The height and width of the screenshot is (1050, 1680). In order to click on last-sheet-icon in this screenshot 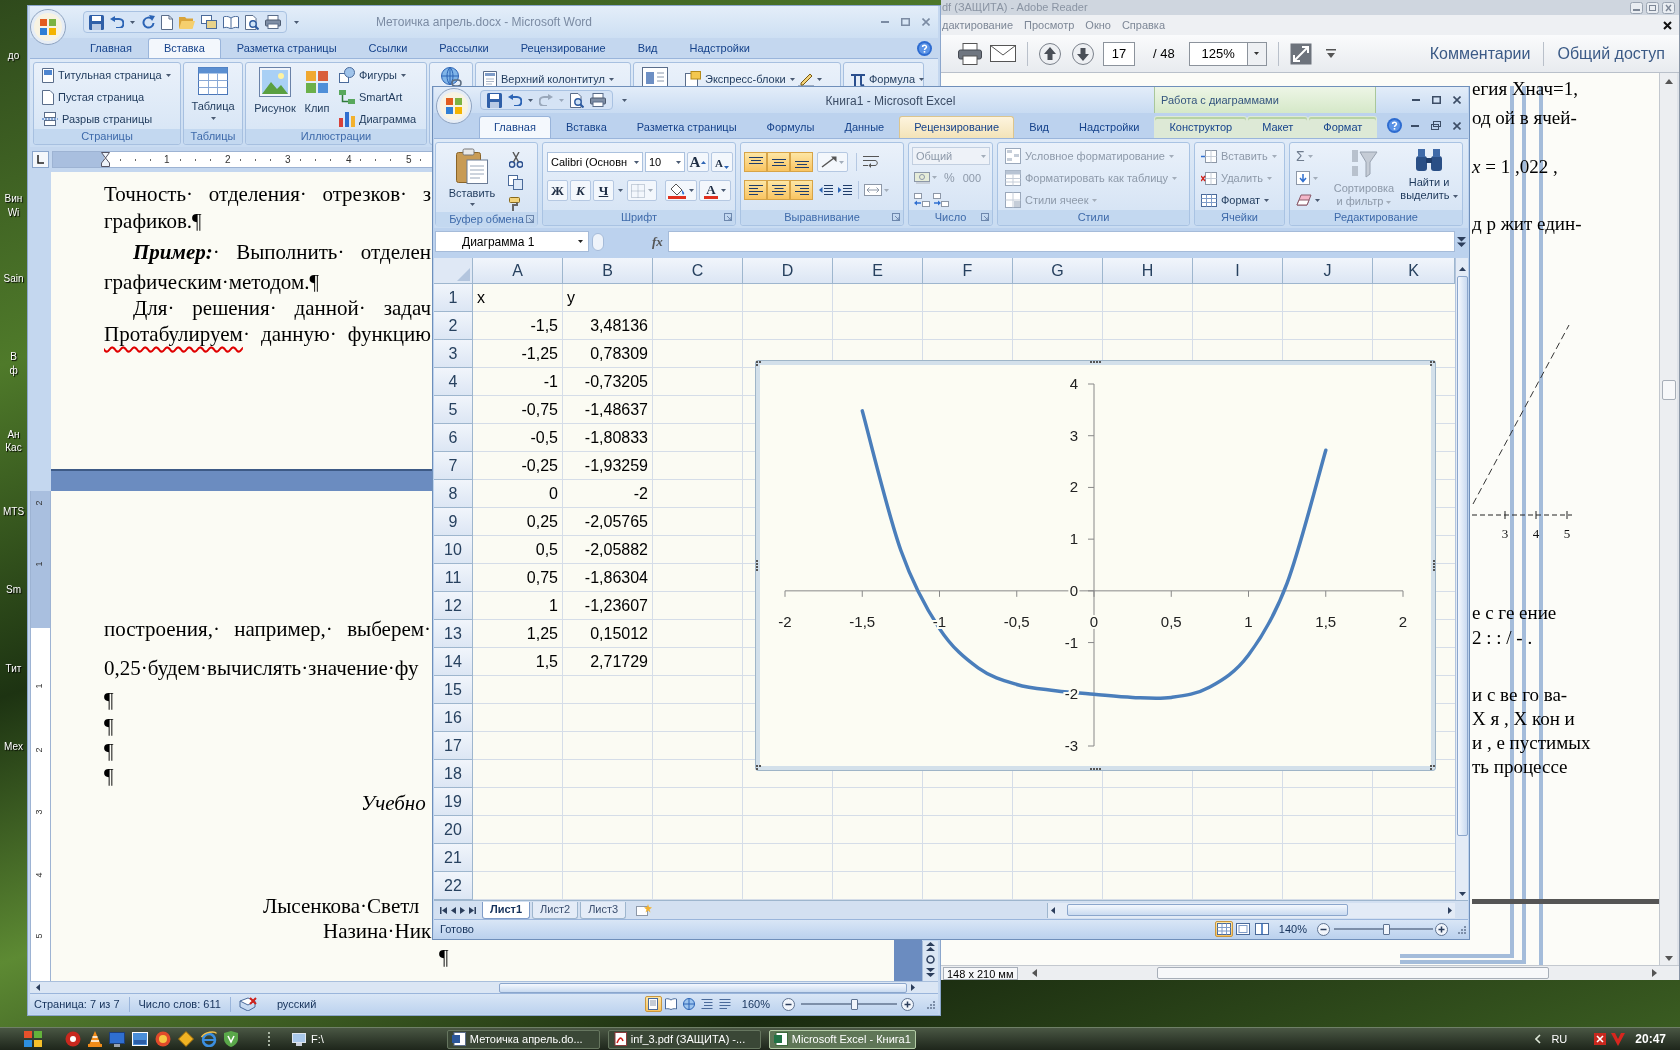, I will do `click(472, 910)`.